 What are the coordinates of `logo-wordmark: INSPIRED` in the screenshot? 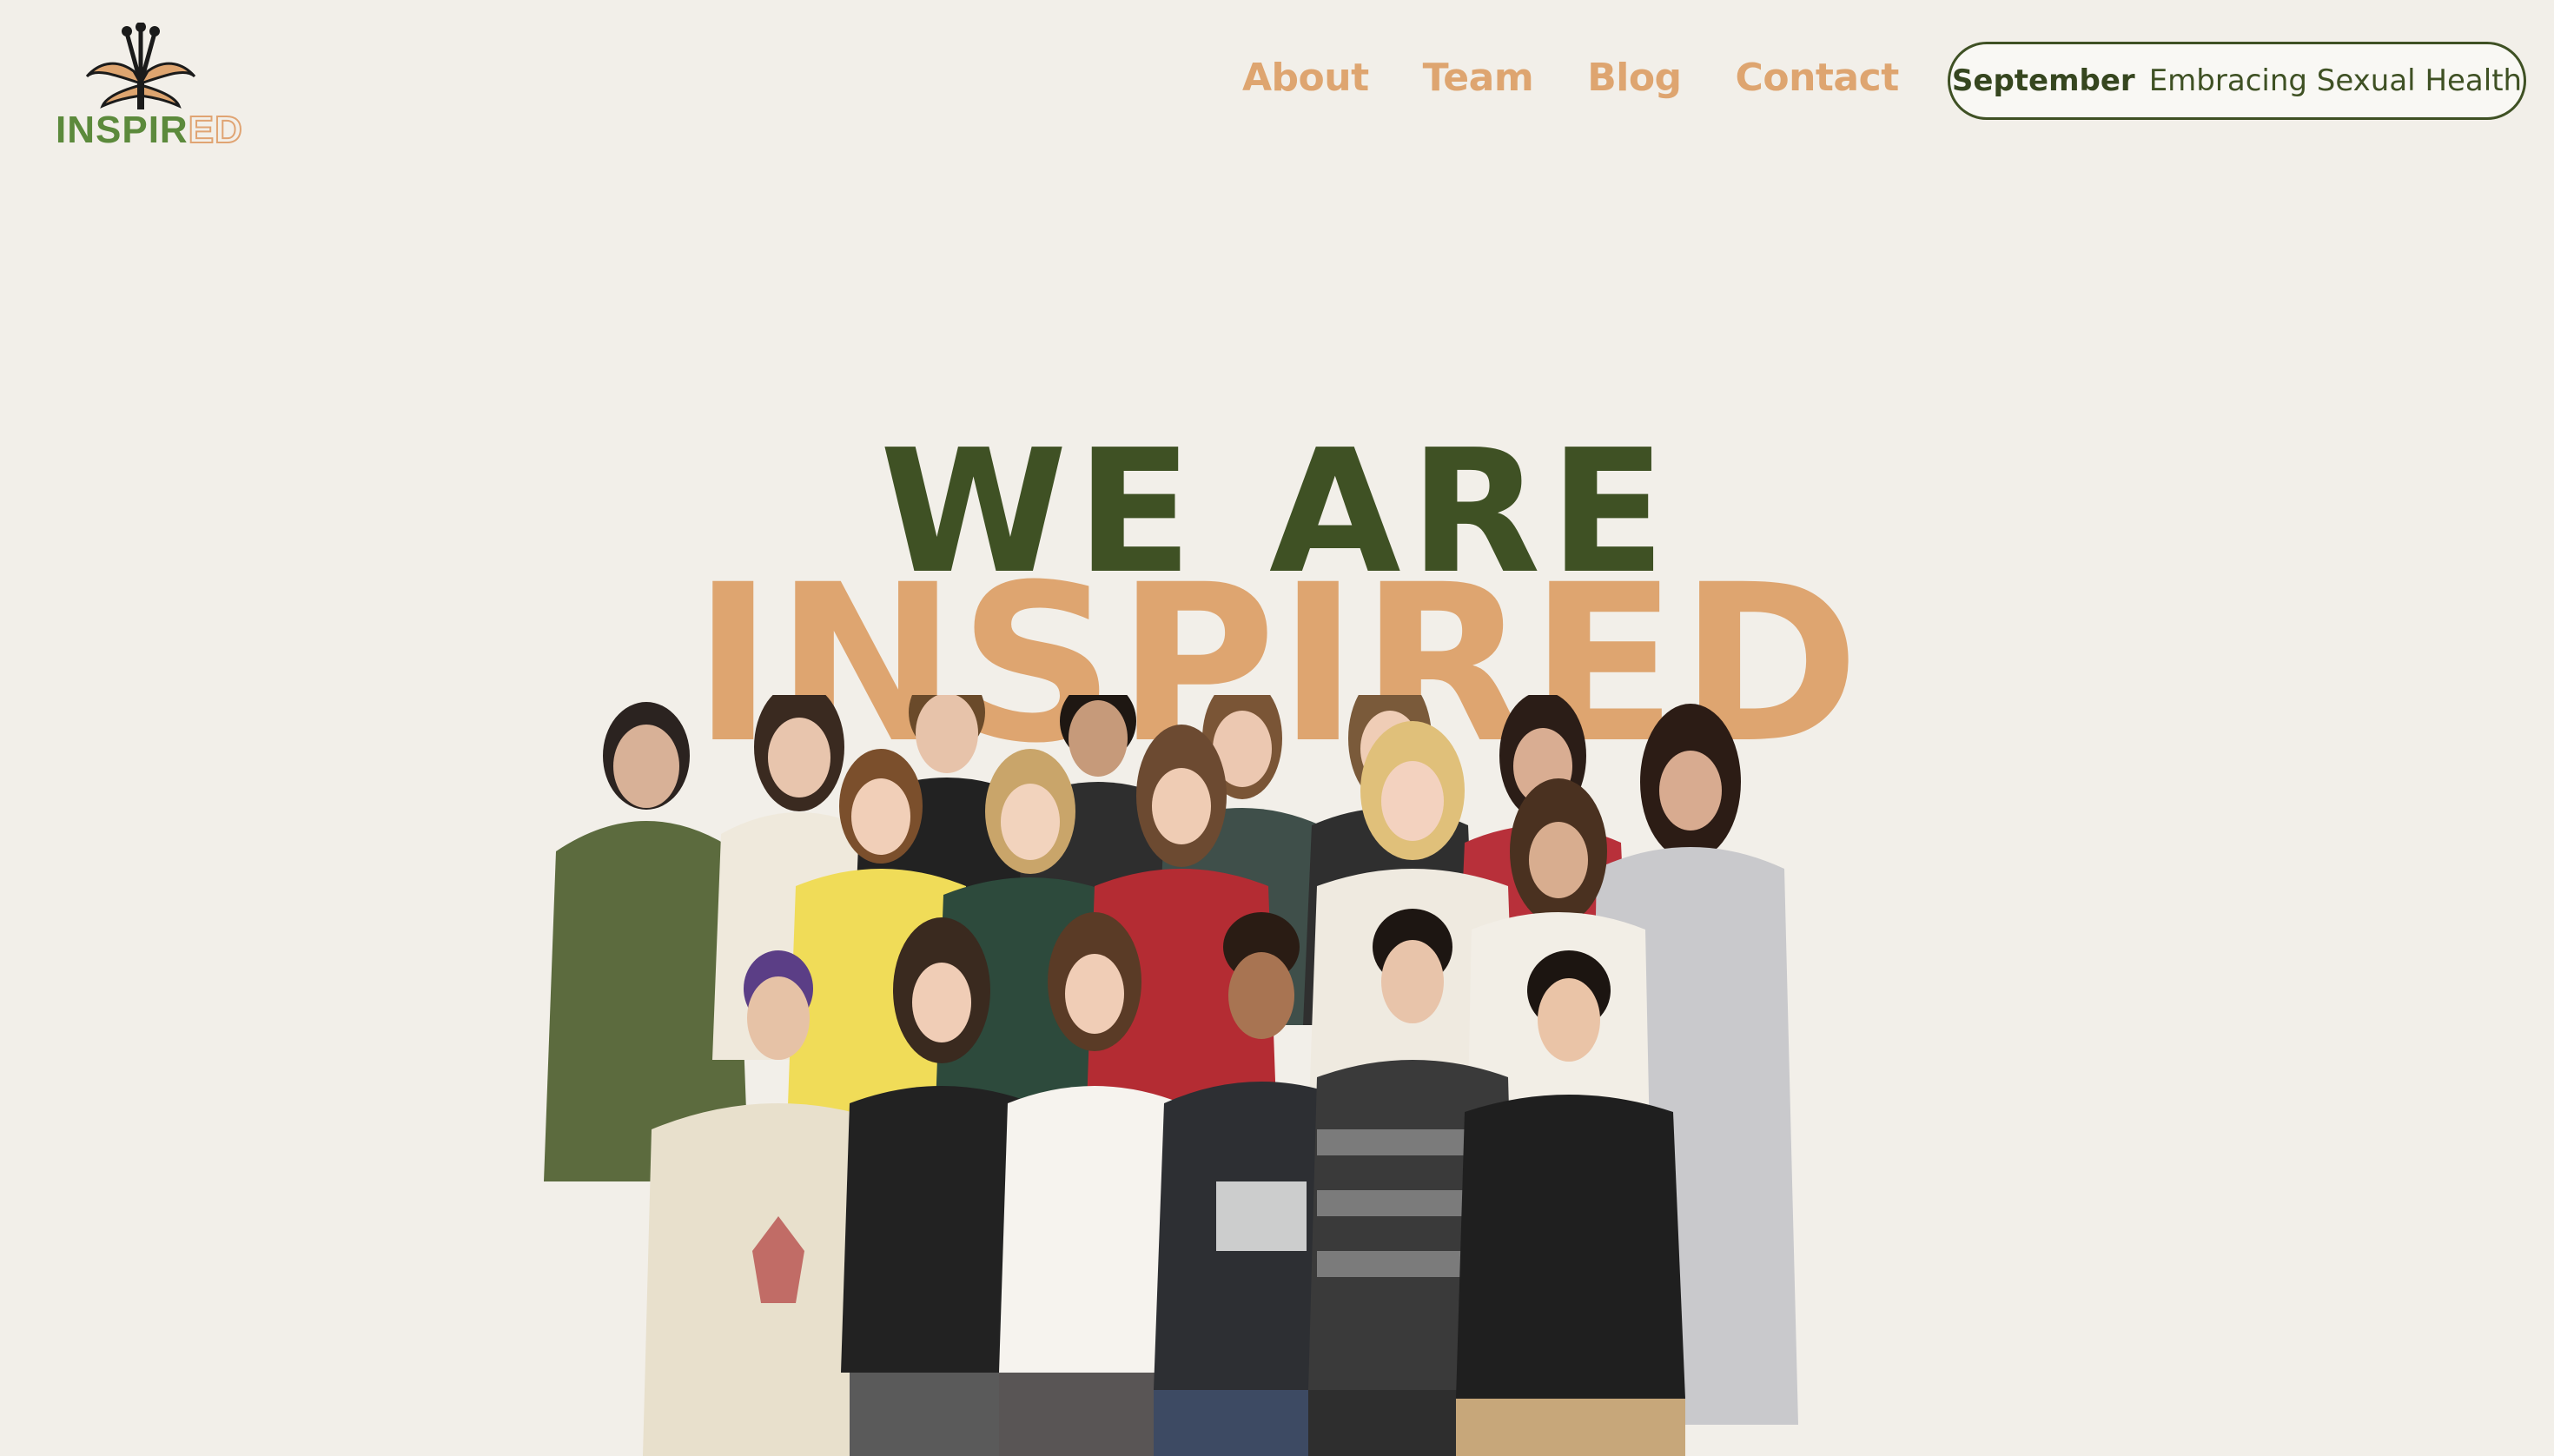 It's located at (150, 130).